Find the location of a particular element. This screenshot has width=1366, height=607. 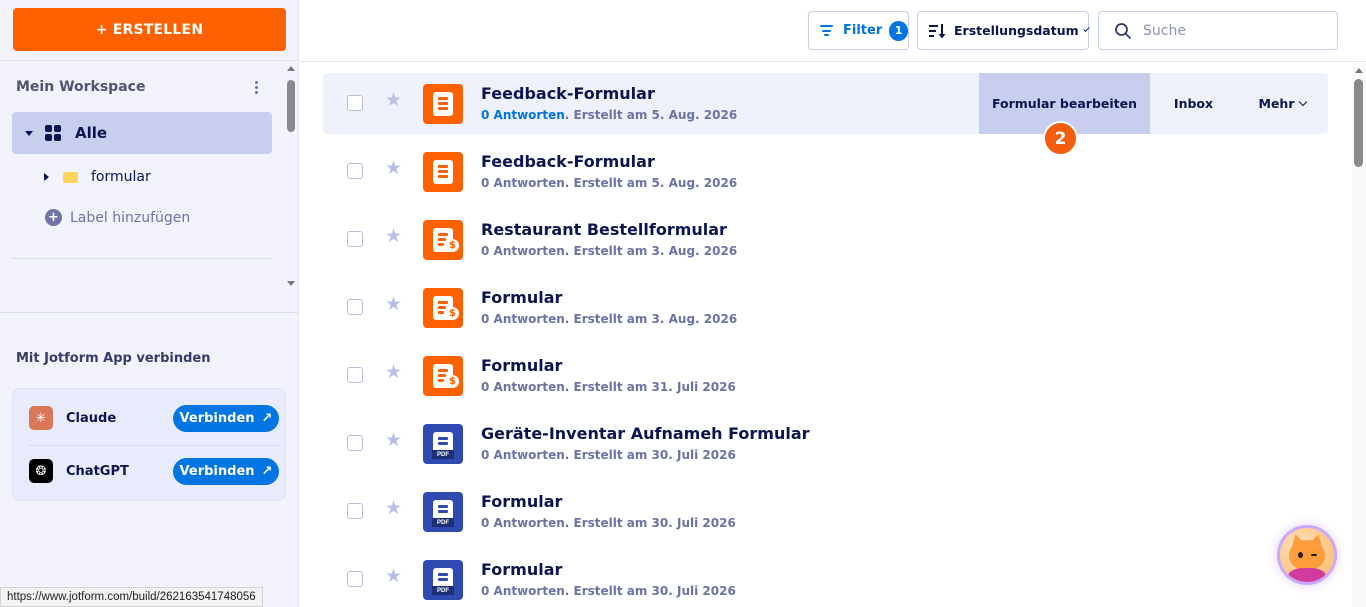

caret-right-icon is located at coordinates (46, 177).